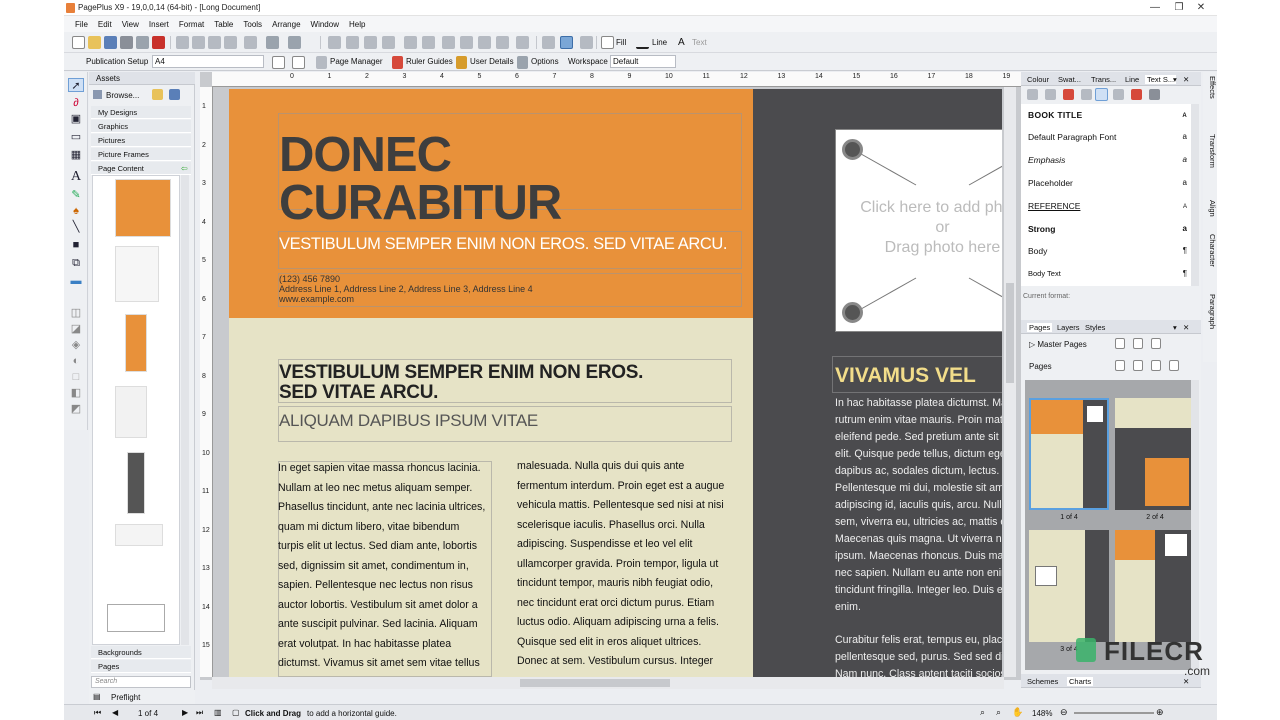 The width and height of the screenshot is (1280, 720). I want to click on connector-tool-icon: ⧉, so click(76, 263).